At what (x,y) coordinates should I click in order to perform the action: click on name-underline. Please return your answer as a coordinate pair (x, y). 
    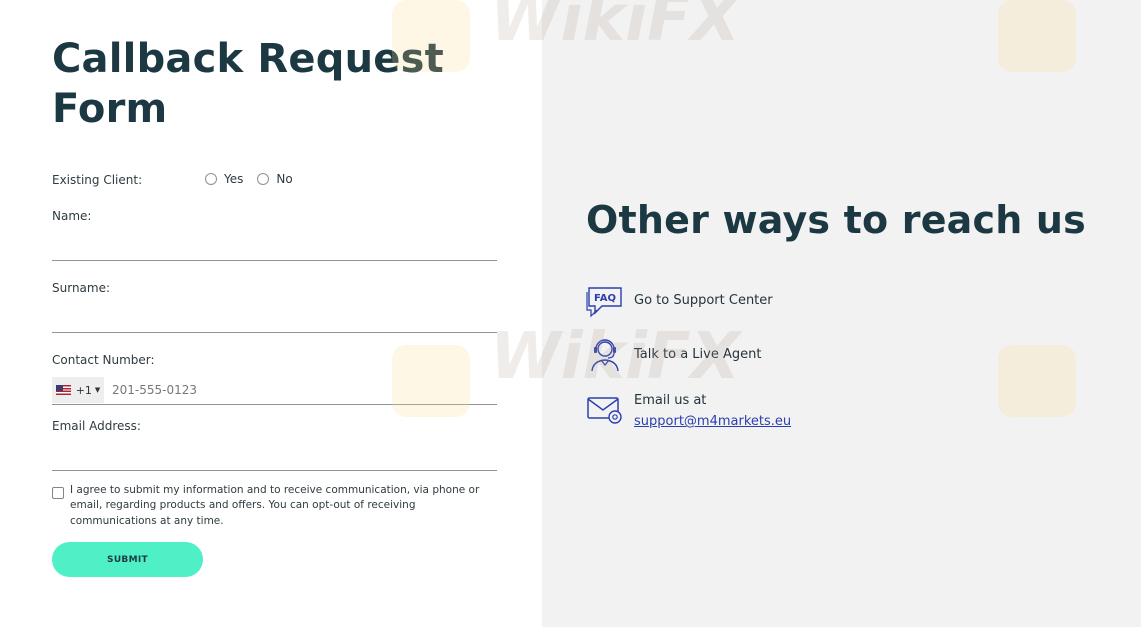
    Looking at the image, I should click on (274, 260).